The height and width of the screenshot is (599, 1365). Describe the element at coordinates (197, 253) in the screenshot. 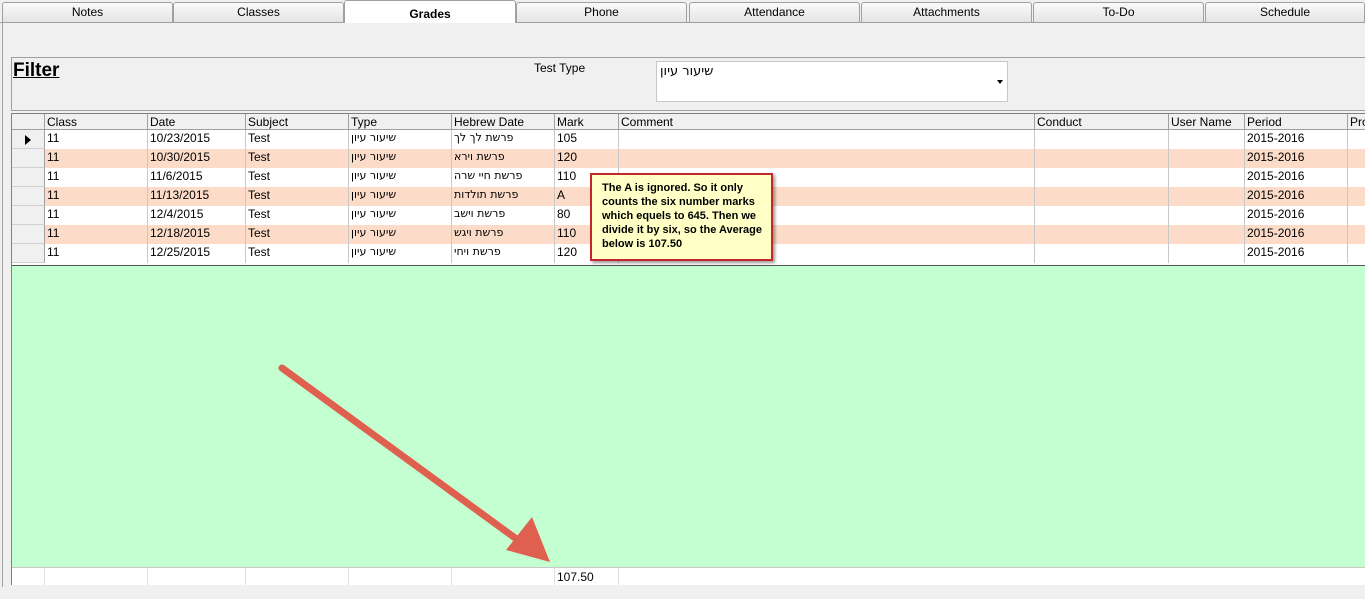

I see `cell-date: 12/25/2015` at that location.